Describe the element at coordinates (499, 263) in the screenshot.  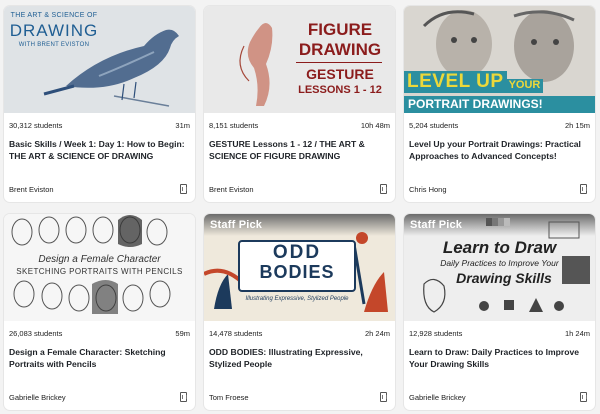
I see `thumb-line2: Daily Practices to Improve Your` at that location.